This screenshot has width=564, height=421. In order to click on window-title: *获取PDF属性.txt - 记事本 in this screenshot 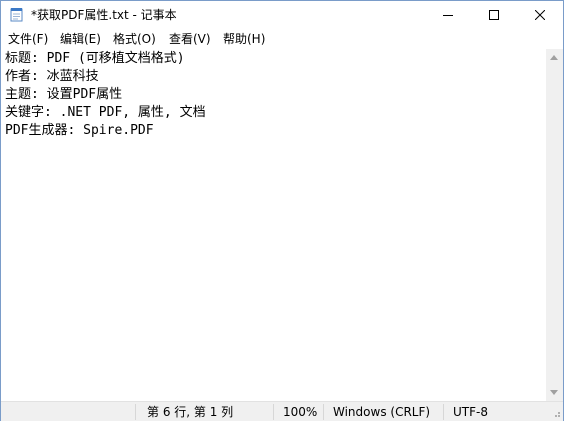, I will do `click(104, 15)`.